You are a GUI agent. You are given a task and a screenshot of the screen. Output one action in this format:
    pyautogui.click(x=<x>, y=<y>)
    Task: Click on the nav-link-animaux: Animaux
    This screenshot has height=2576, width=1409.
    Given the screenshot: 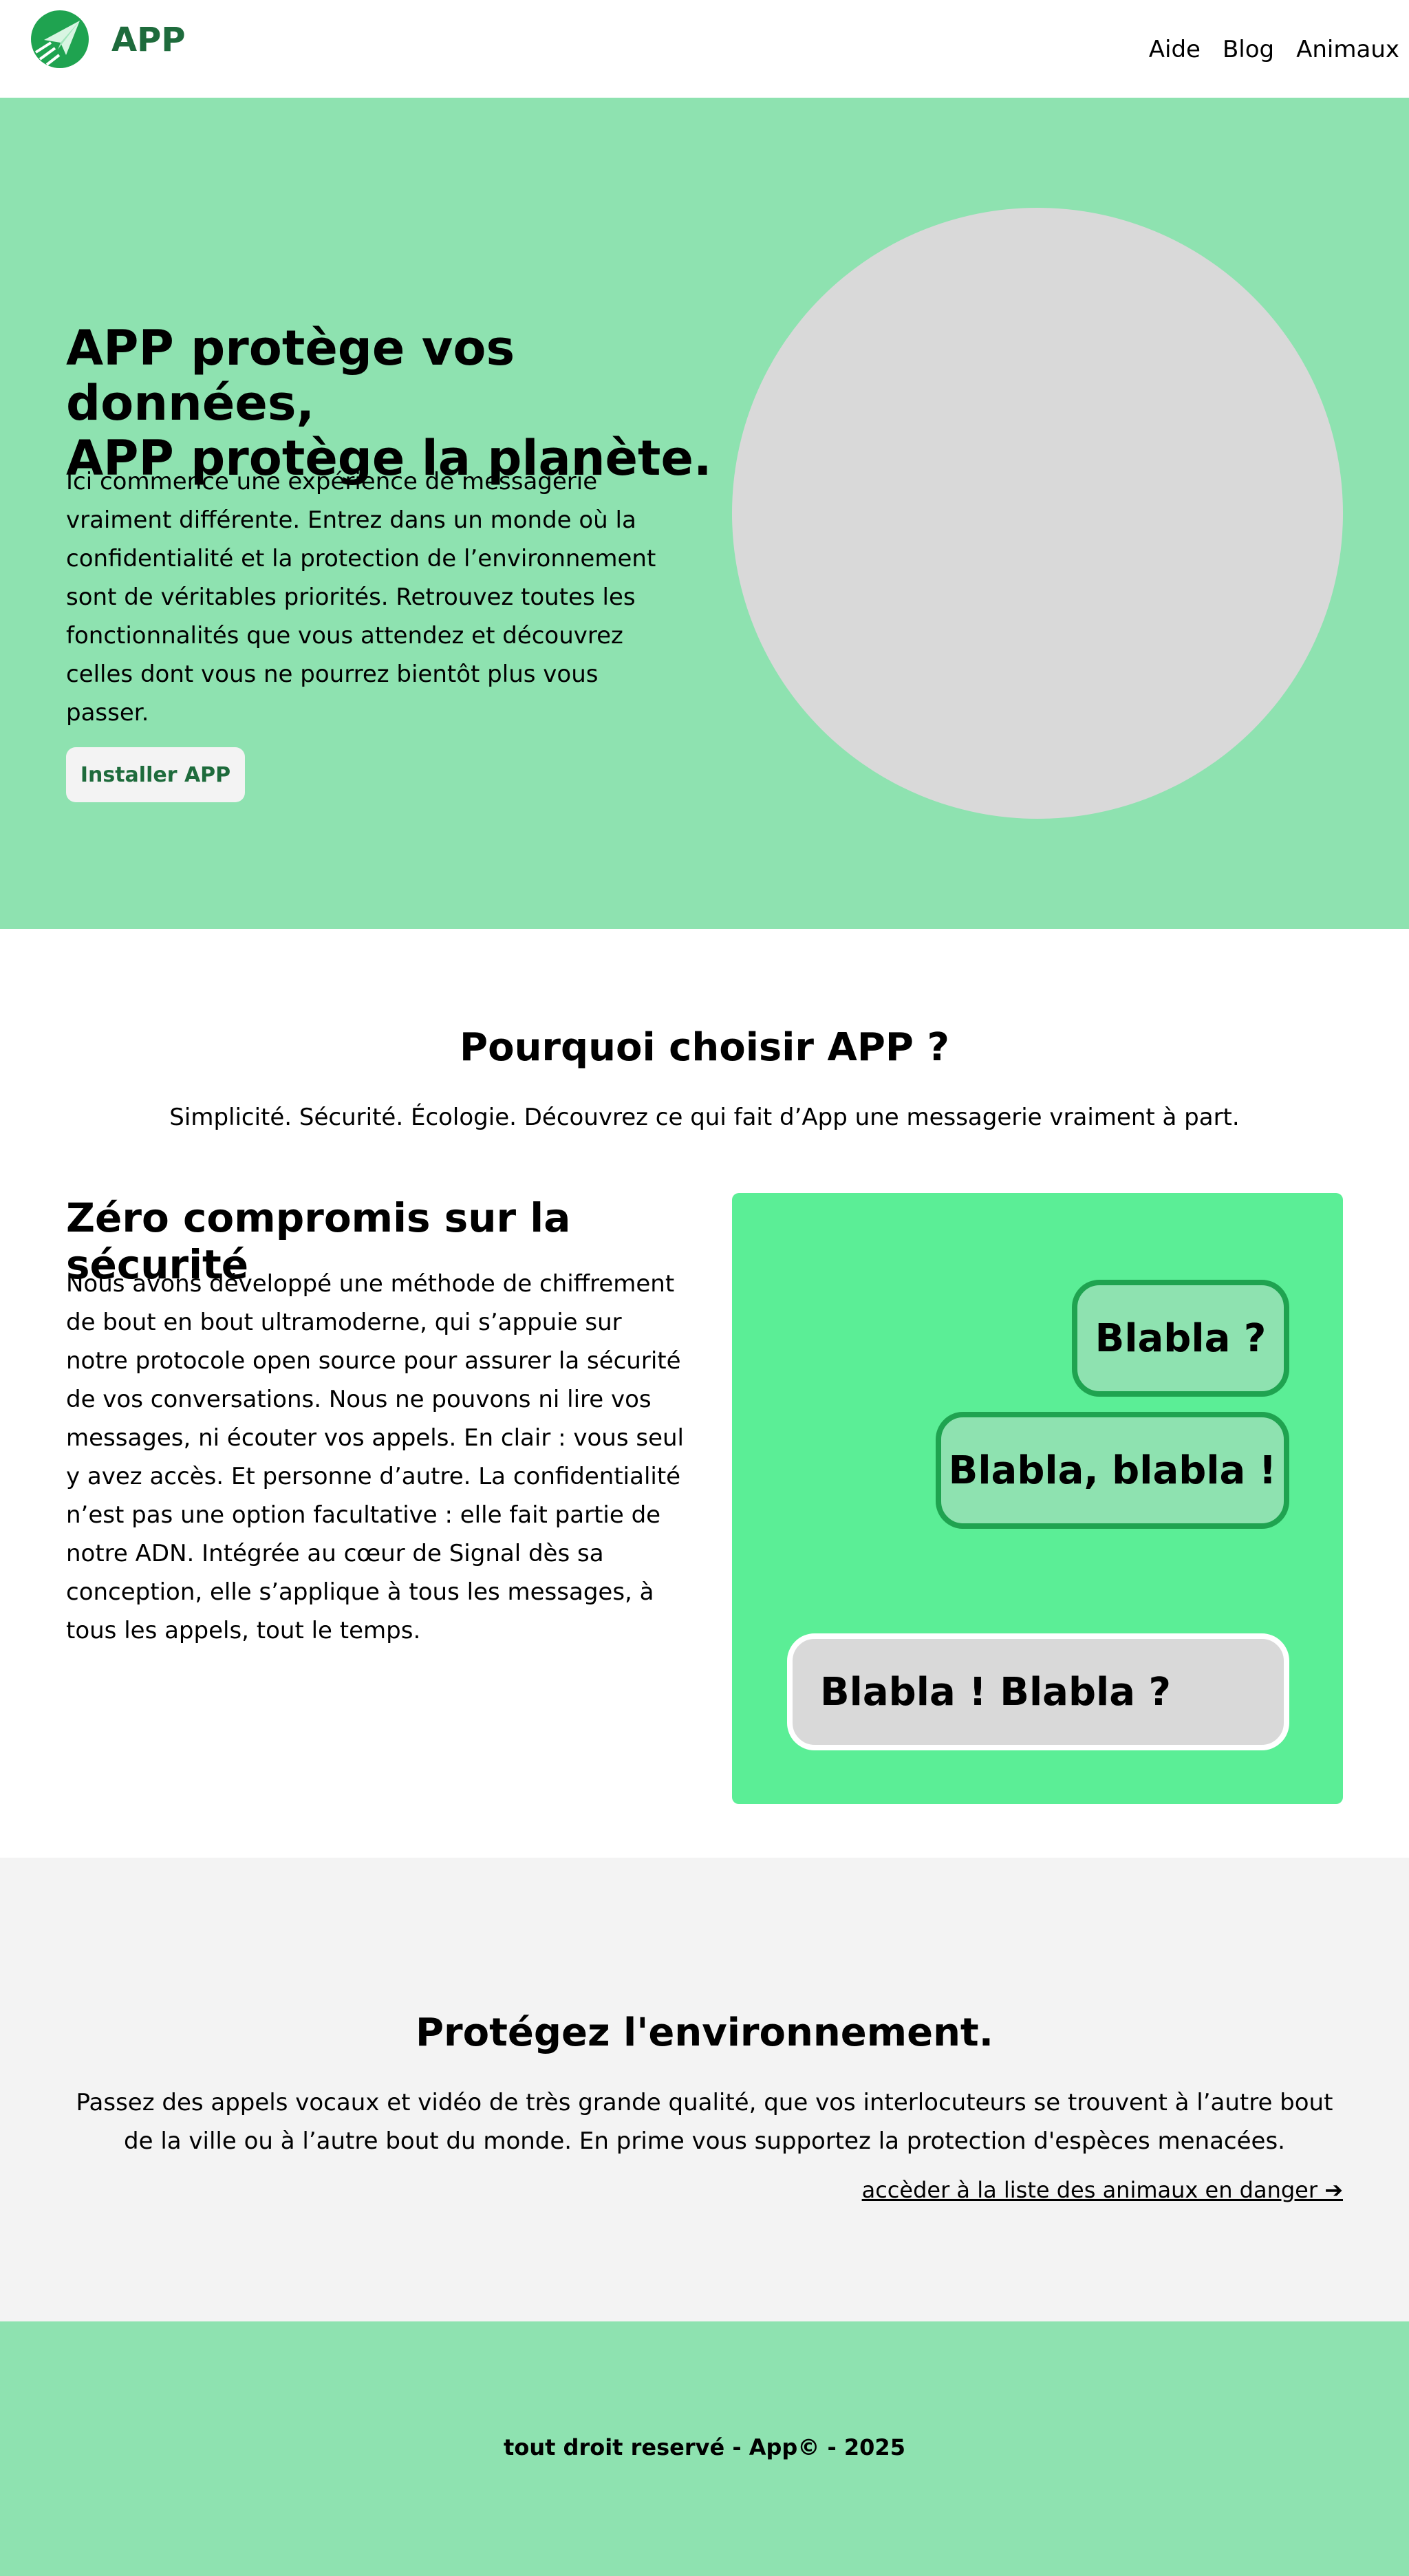 What is the action you would take?
    pyautogui.click(x=1347, y=49)
    